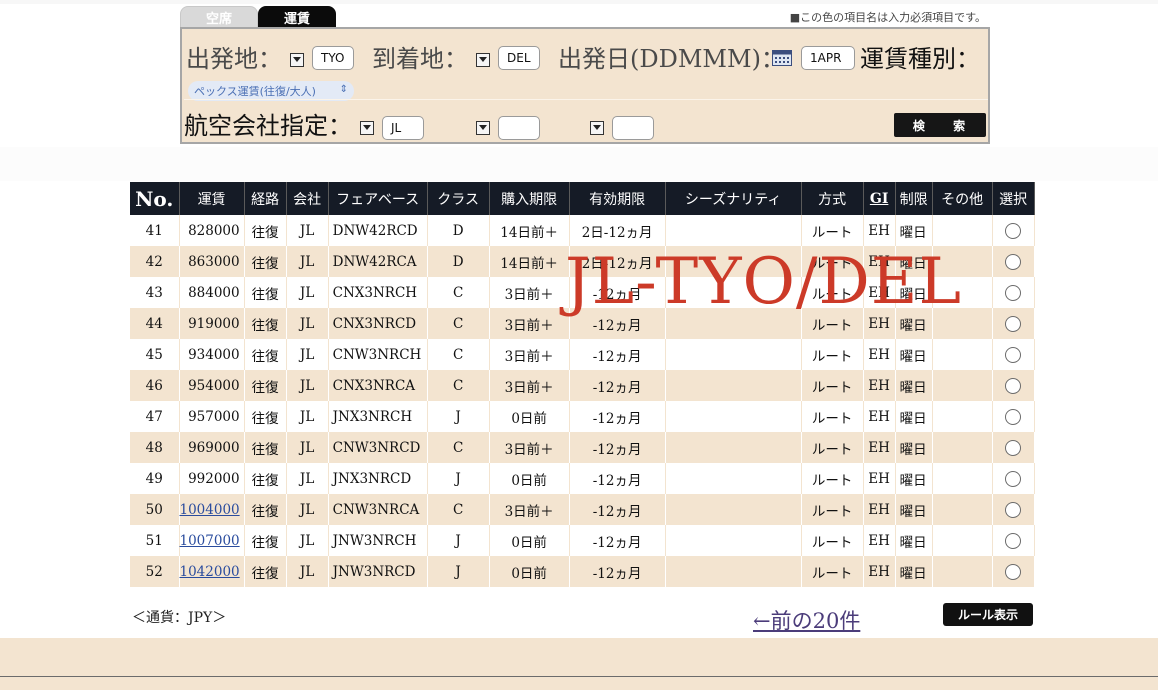  I want to click on cell-fare: 957000, so click(212, 416).